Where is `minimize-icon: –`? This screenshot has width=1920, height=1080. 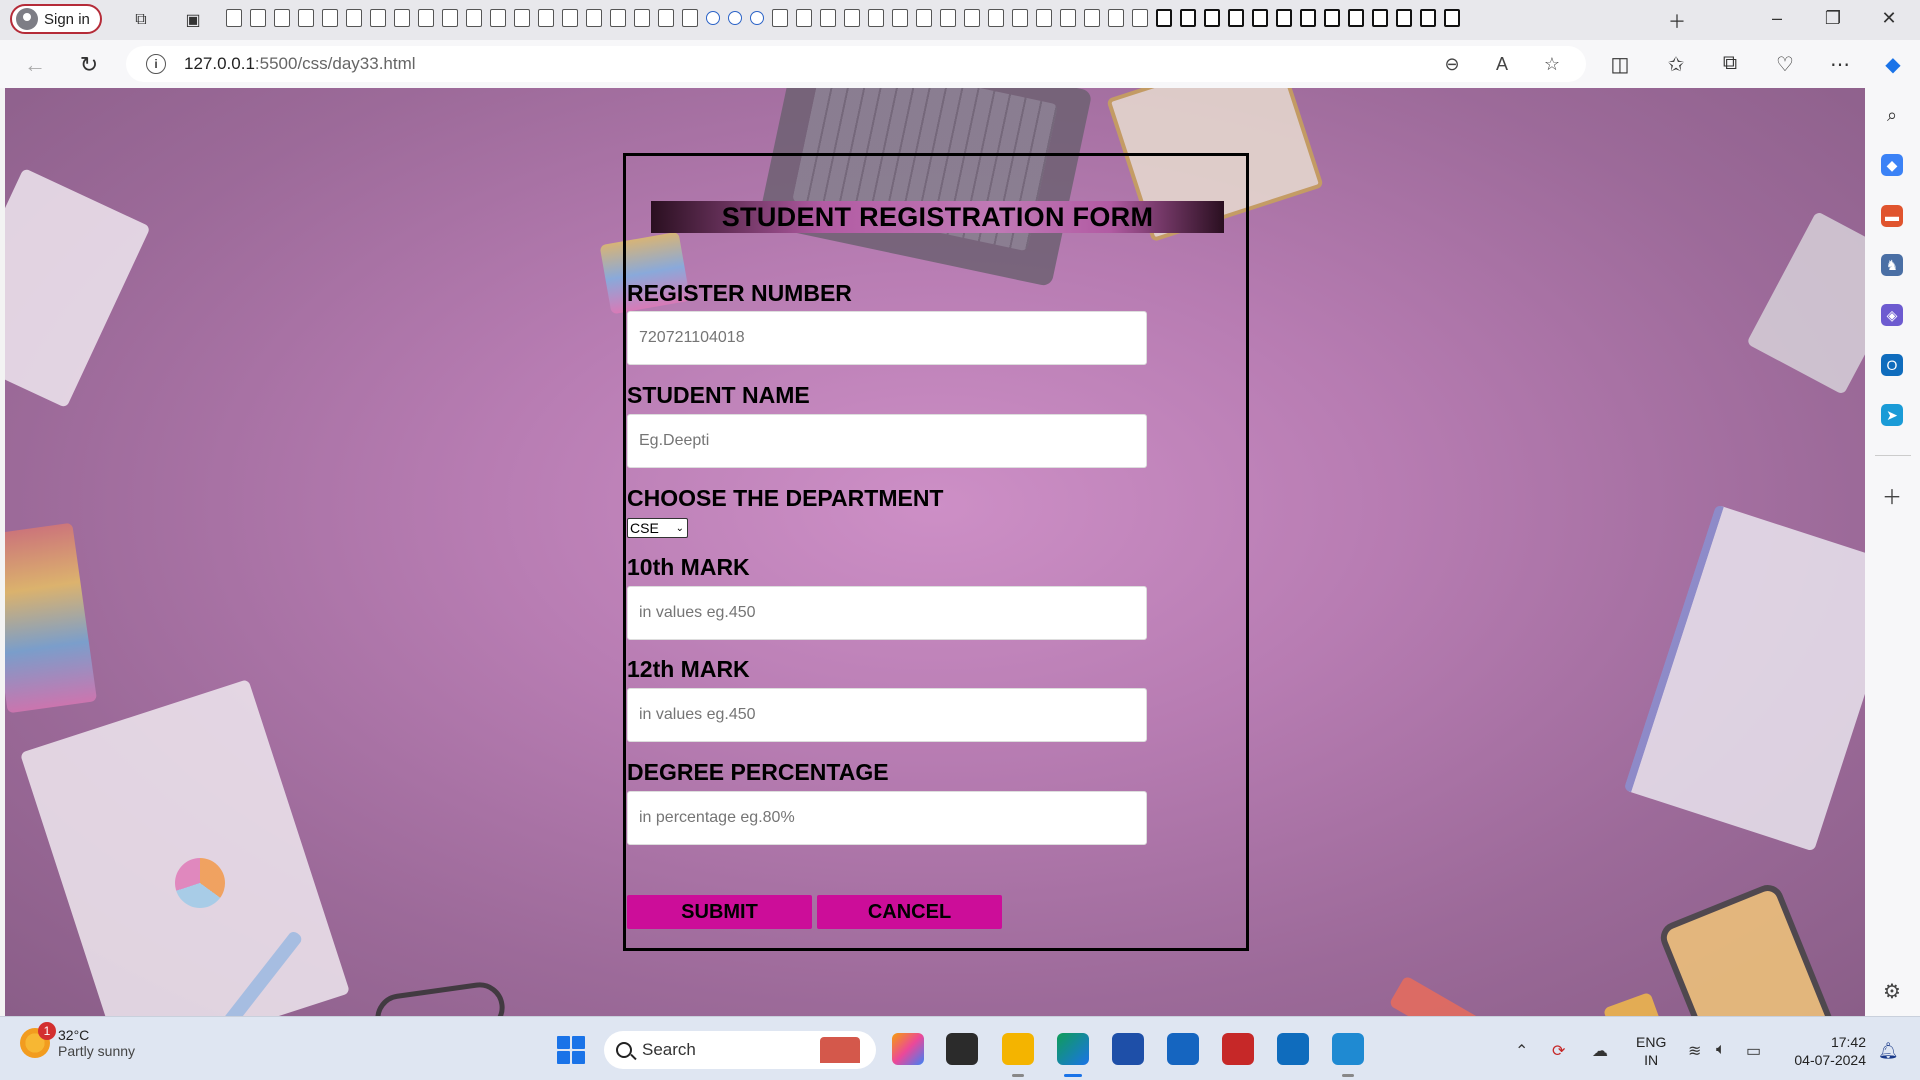
minimize-icon: – is located at coordinates (1777, 18).